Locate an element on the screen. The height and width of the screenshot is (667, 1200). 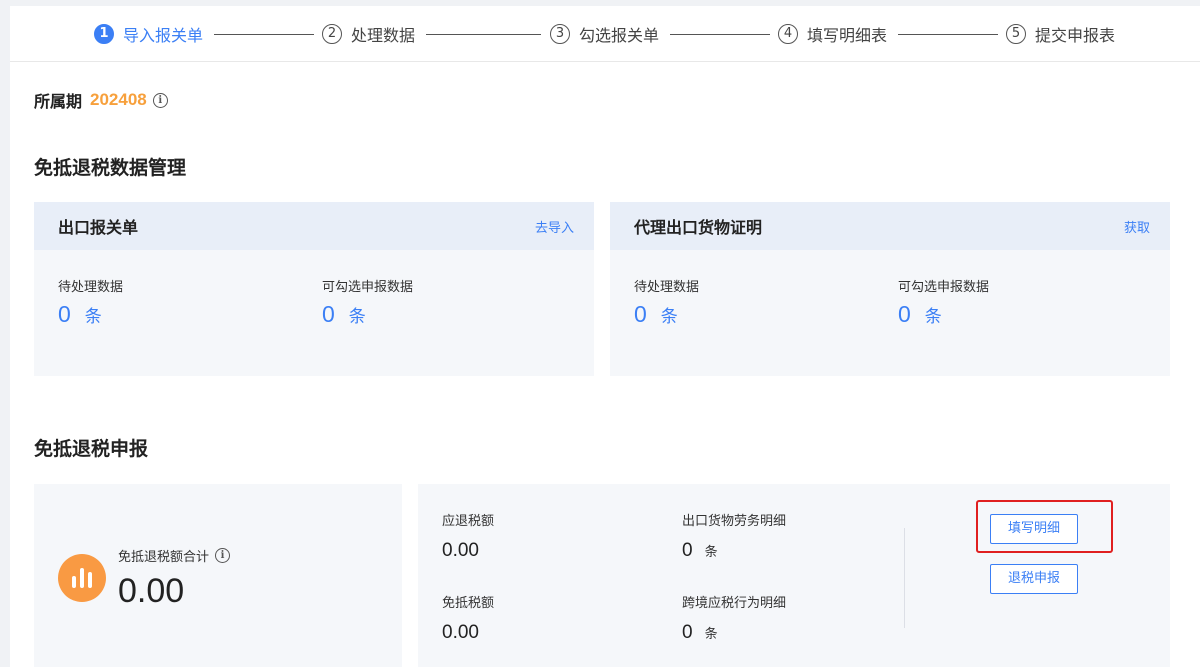
step-3: 3 勾选报关单 is located at coordinates (604, 34).